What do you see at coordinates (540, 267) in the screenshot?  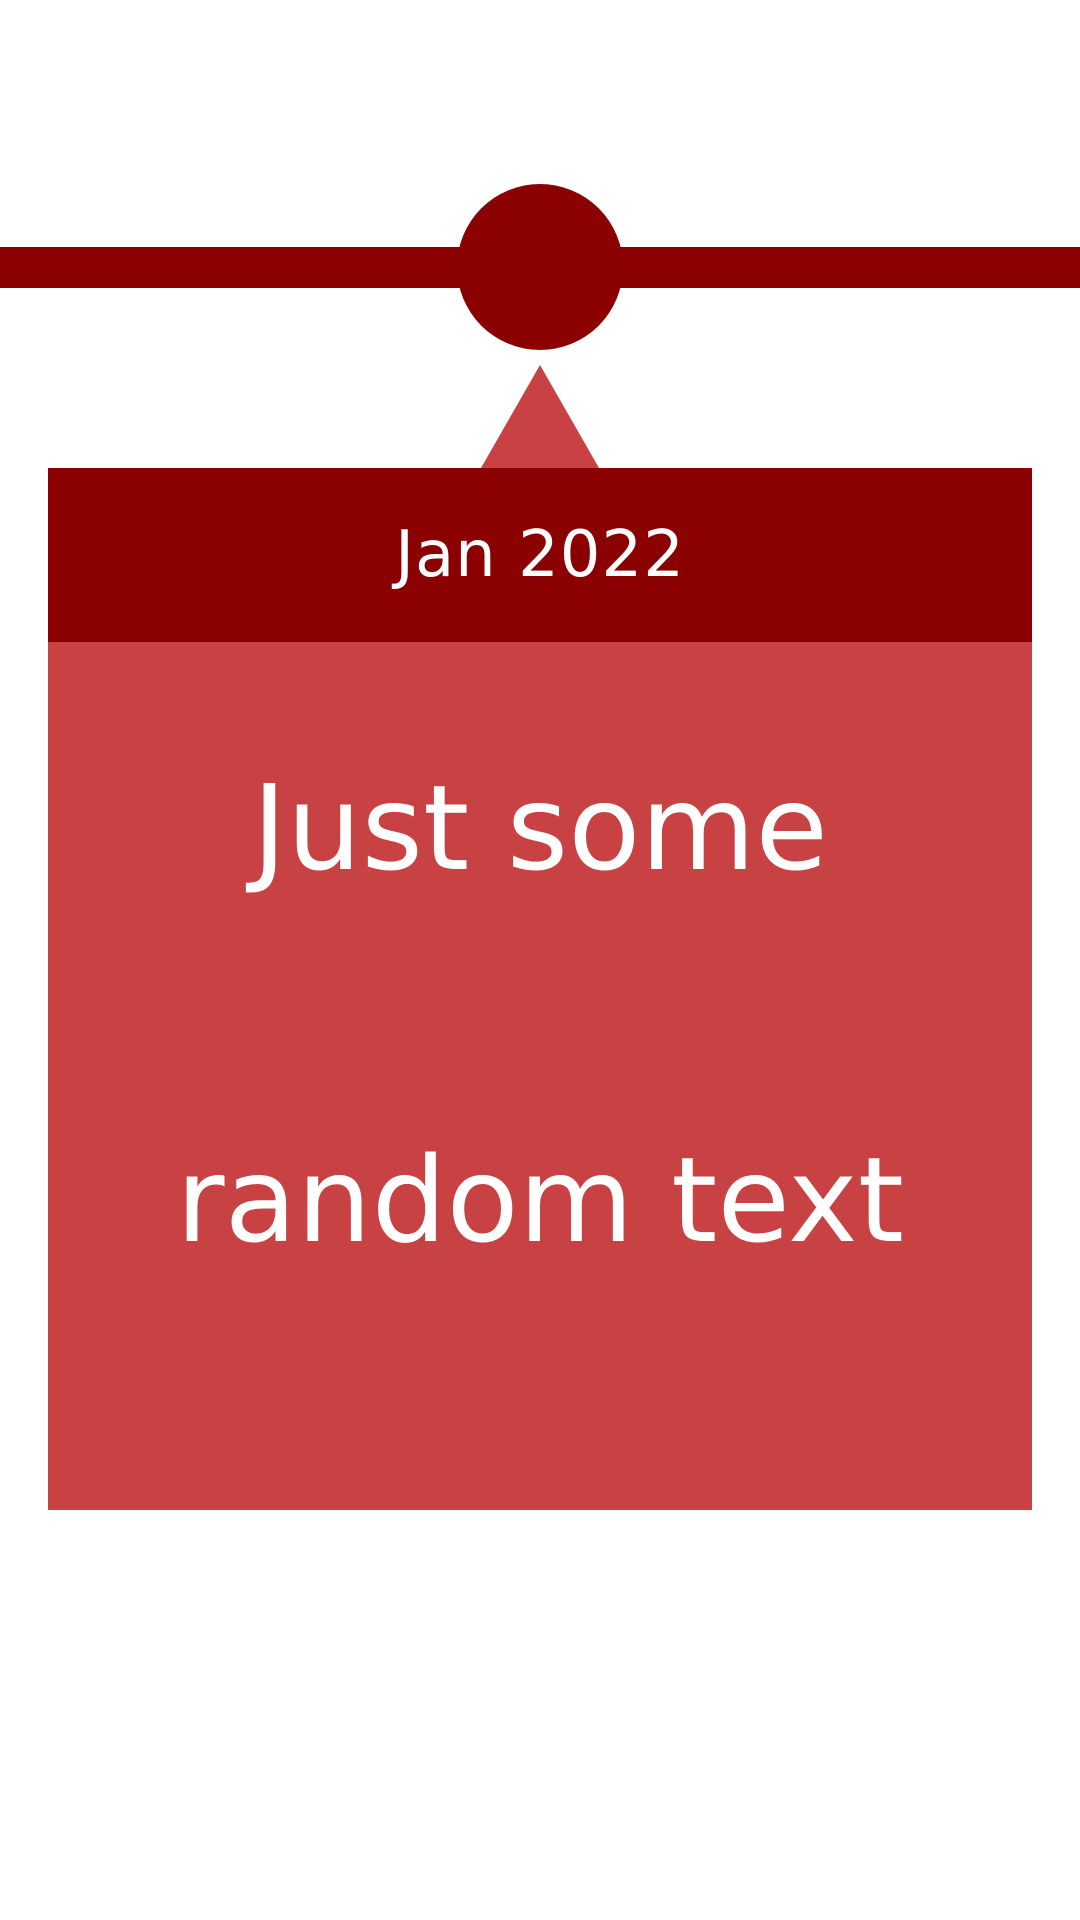 I see `timeline-marker-dot` at bounding box center [540, 267].